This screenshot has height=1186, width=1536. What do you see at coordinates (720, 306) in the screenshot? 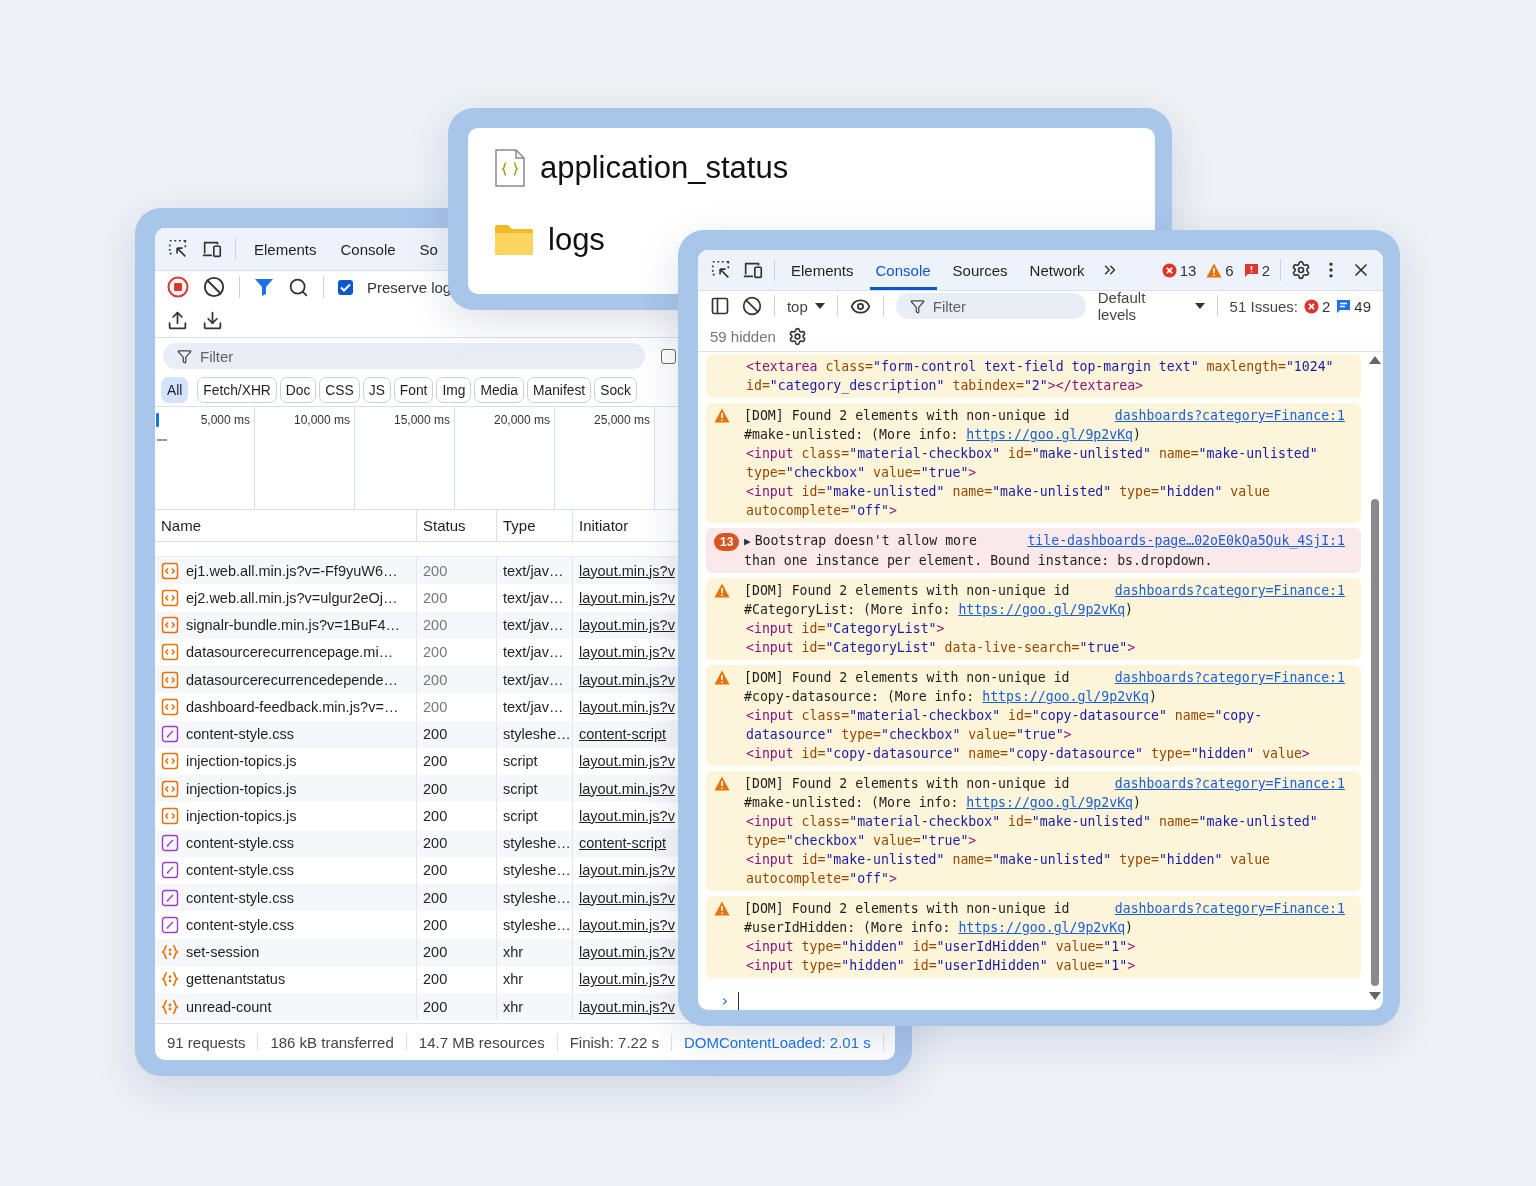
I see `sidebar-toggle-icon` at bounding box center [720, 306].